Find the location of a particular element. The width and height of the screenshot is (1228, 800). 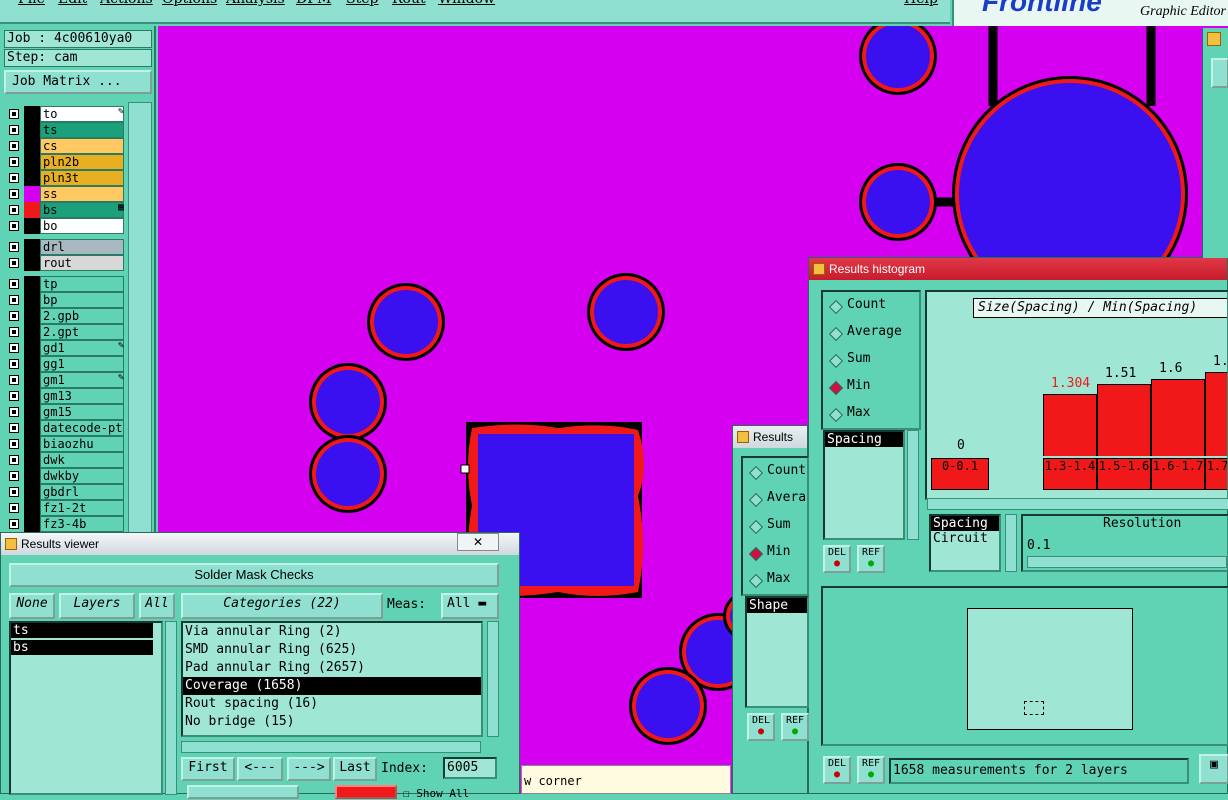

layer-name: pln2b is located at coordinates (82, 162).